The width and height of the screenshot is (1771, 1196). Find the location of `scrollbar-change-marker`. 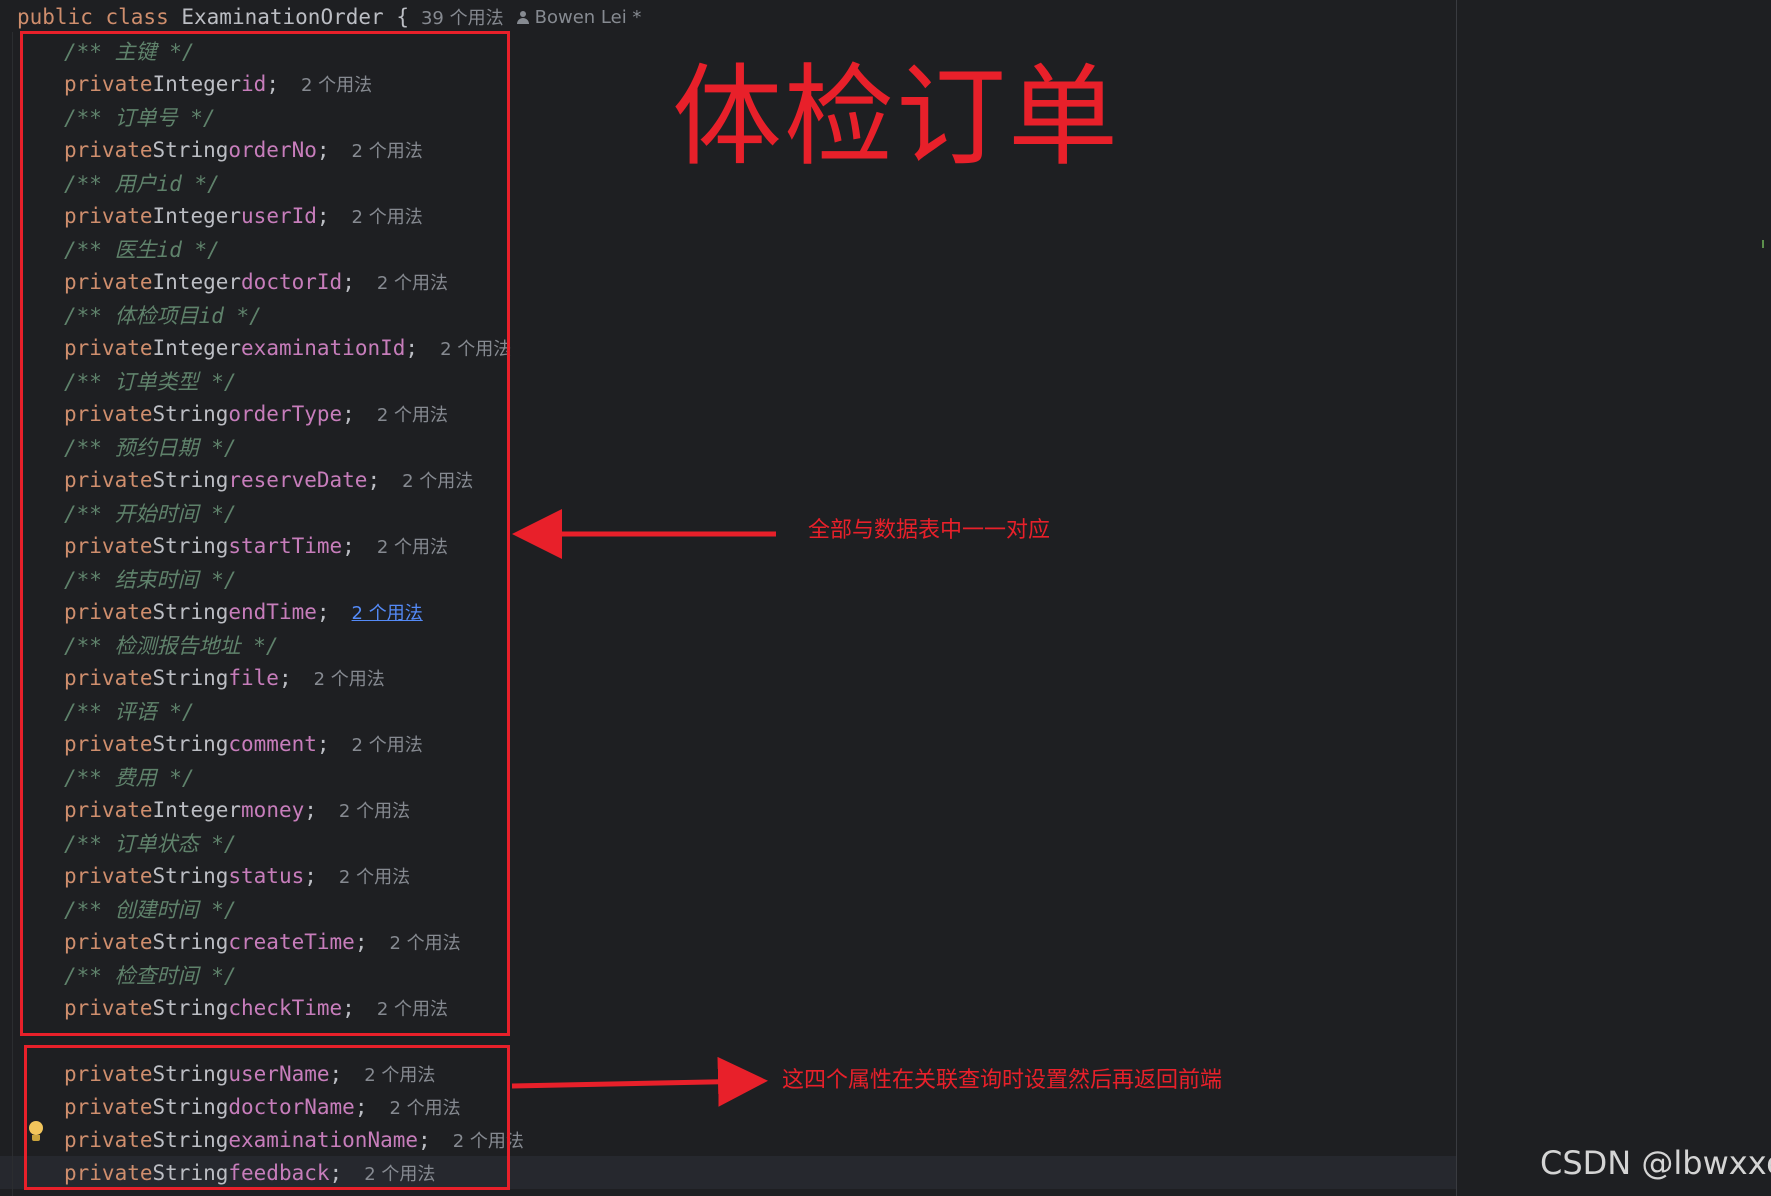

scrollbar-change-marker is located at coordinates (1763, 244).